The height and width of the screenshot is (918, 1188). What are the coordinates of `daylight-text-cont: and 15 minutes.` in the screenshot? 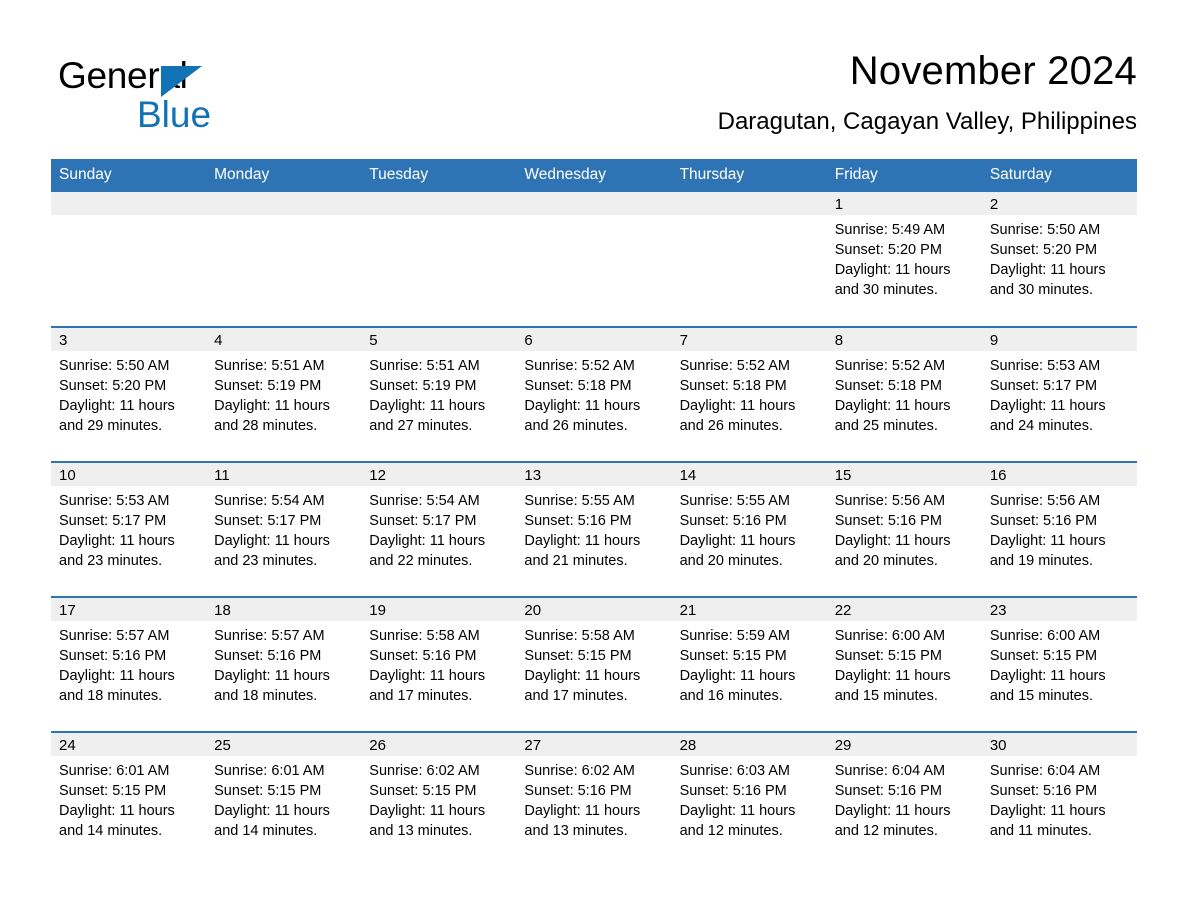 It's located at (1041, 696).